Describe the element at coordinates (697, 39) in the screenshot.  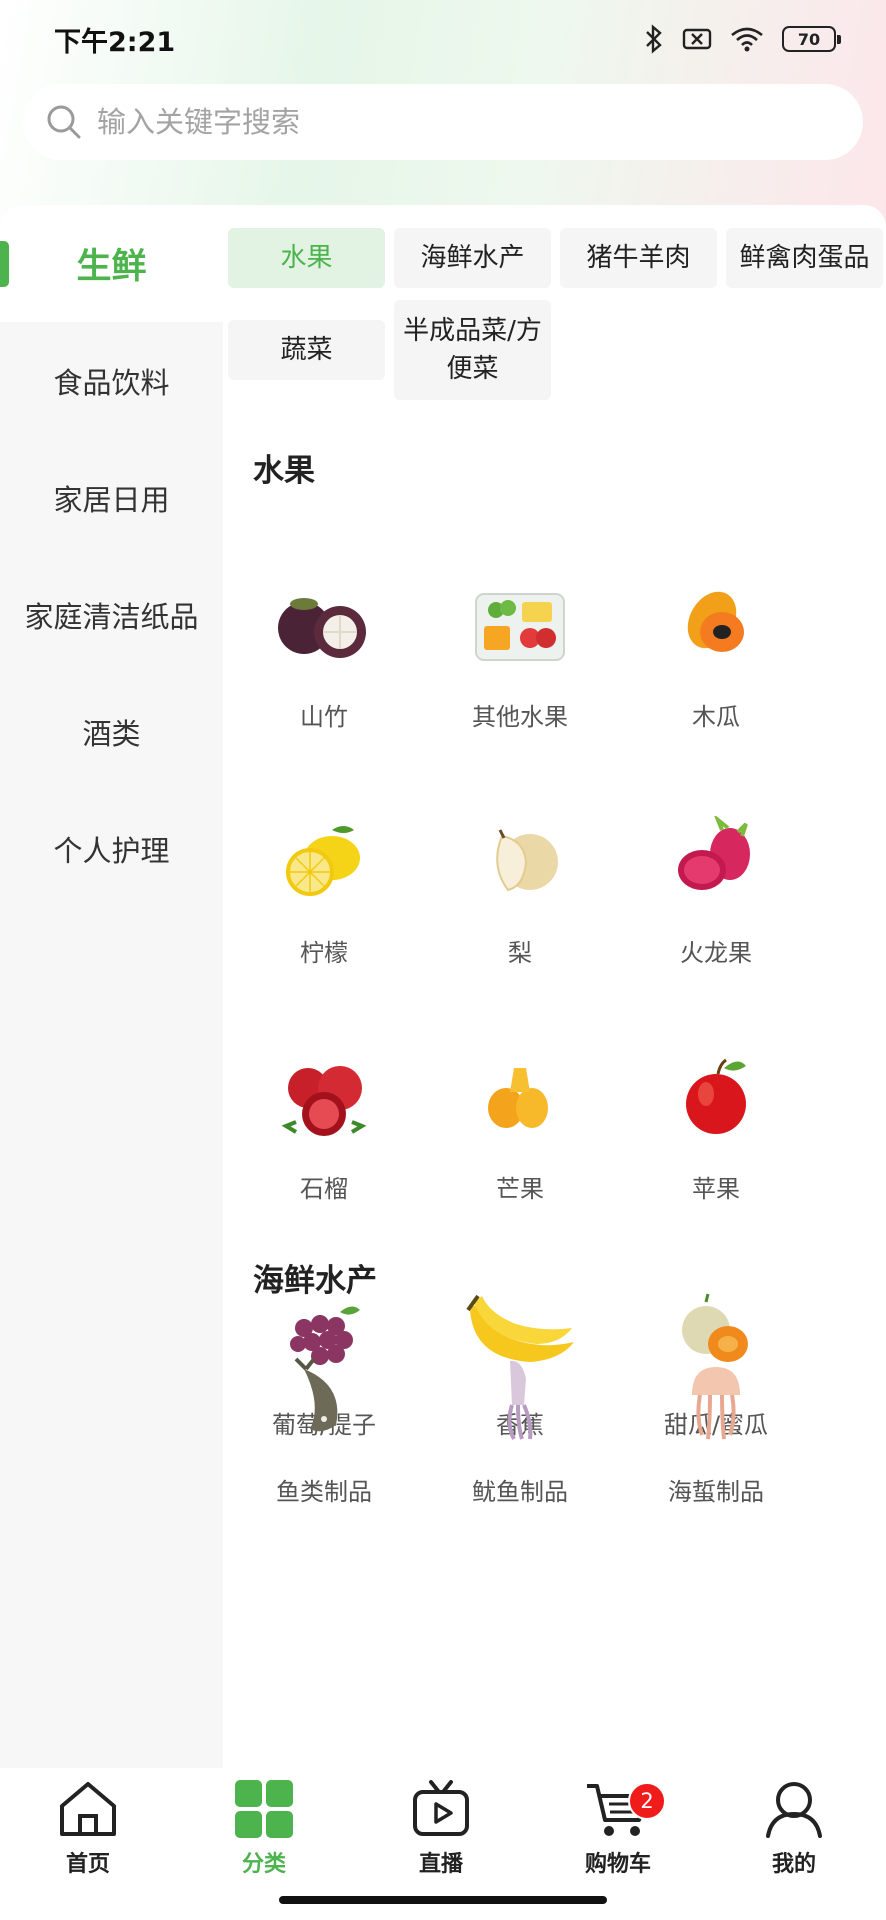
I see `no-sim-icon` at that location.